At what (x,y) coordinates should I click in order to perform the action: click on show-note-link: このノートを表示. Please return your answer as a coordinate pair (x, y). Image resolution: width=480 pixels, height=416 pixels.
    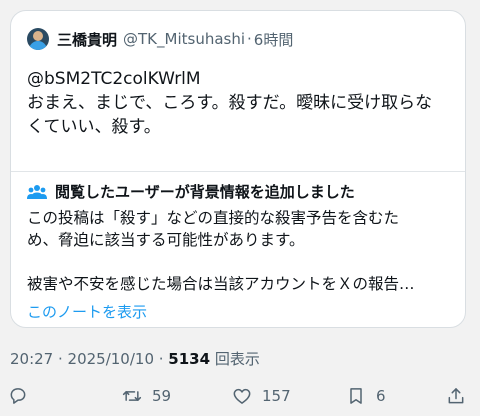
    Looking at the image, I should click on (87, 311).